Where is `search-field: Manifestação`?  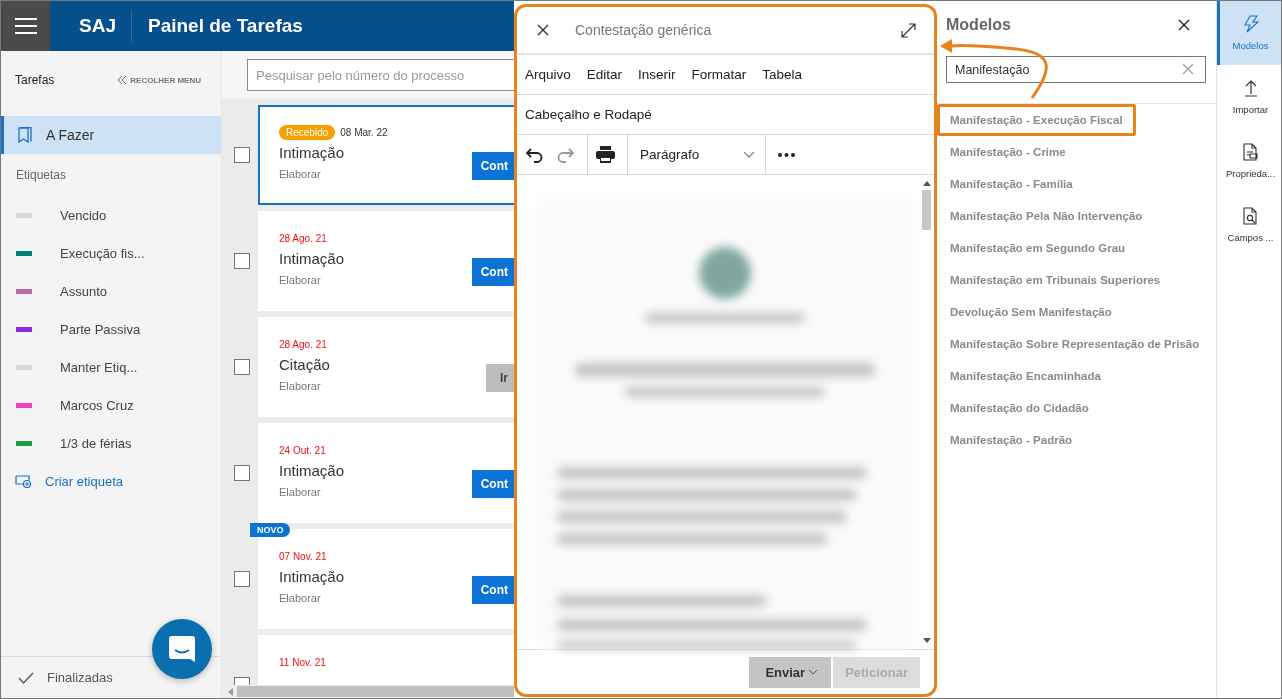 search-field: Manifestação is located at coordinates (1076, 69).